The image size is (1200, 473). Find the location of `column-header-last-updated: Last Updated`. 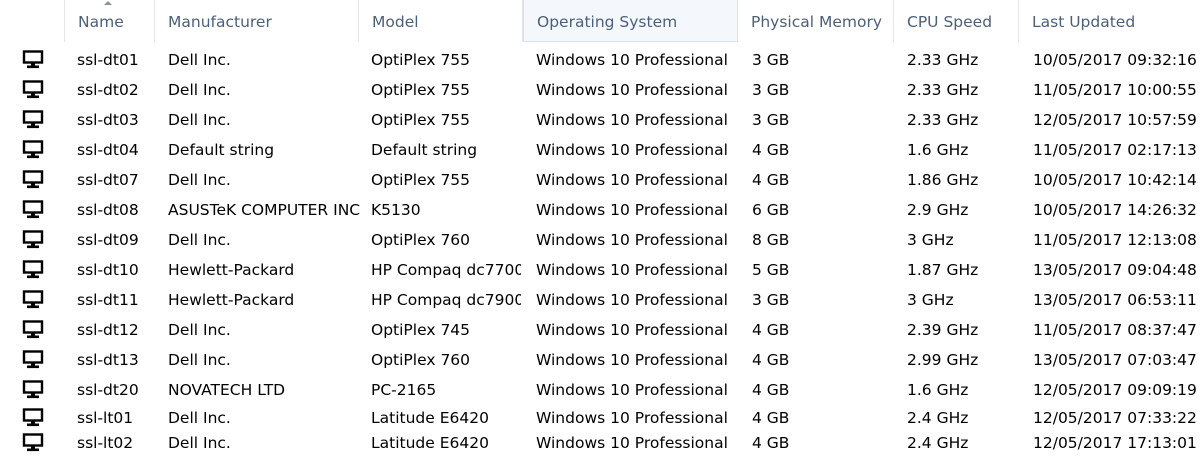

column-header-last-updated: Last Updated is located at coordinates (1109, 21).